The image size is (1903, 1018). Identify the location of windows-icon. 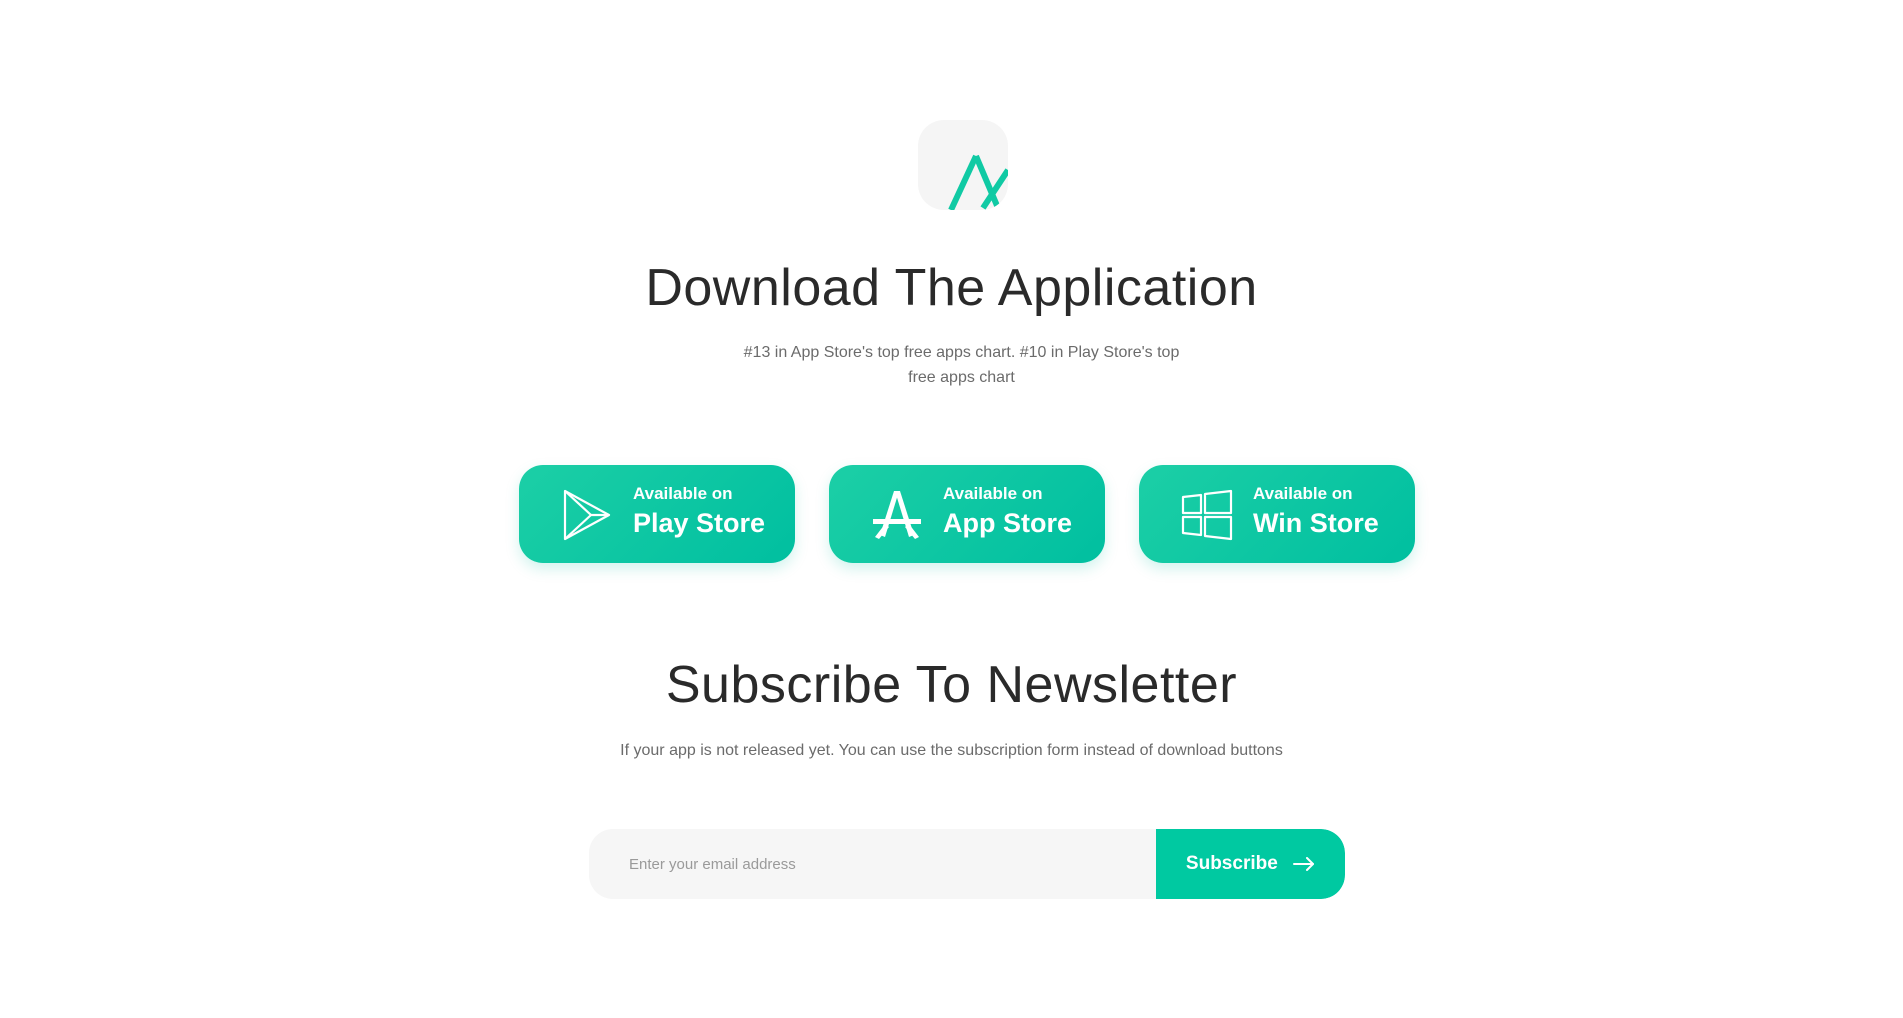
(1207, 515).